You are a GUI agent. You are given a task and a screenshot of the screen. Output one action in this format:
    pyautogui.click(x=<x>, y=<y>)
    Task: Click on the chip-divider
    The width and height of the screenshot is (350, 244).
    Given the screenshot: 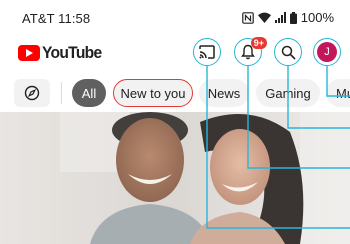 What is the action you would take?
    pyautogui.click(x=61, y=93)
    